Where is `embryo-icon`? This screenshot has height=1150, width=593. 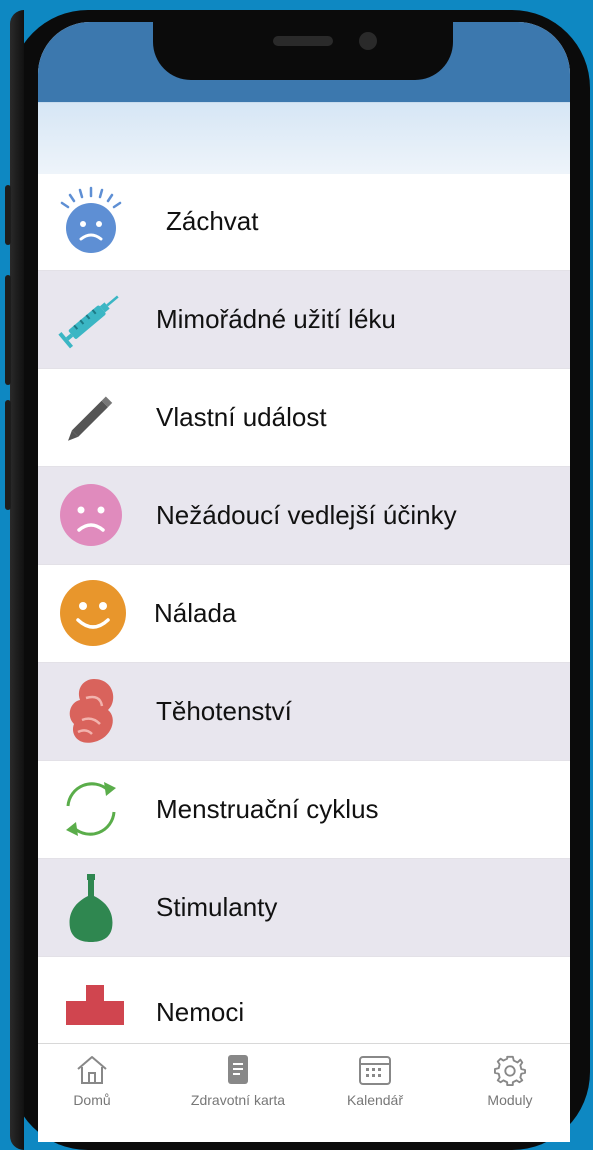
embryo-icon is located at coordinates (91, 711).